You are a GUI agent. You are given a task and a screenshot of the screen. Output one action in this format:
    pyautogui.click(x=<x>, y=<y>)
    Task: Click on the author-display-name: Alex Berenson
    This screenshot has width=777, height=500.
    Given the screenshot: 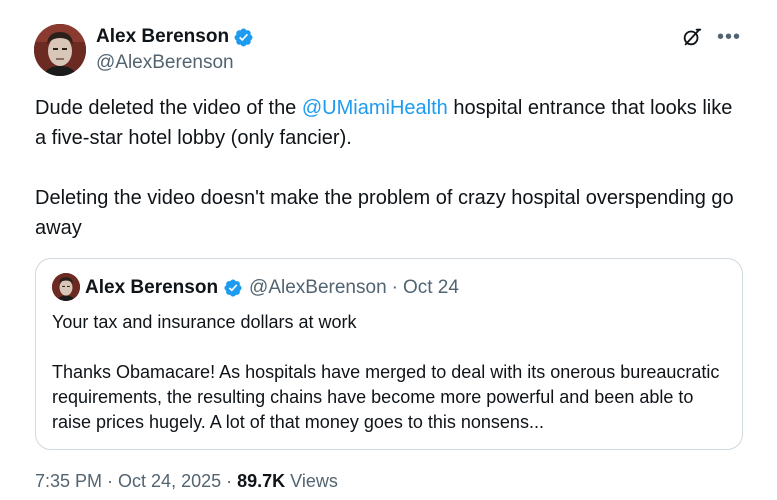 What is the action you would take?
    pyautogui.click(x=162, y=37)
    